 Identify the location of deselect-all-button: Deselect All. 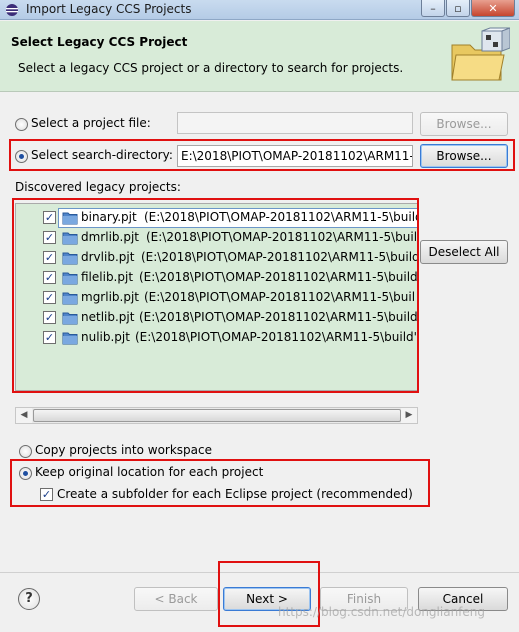
(464, 252).